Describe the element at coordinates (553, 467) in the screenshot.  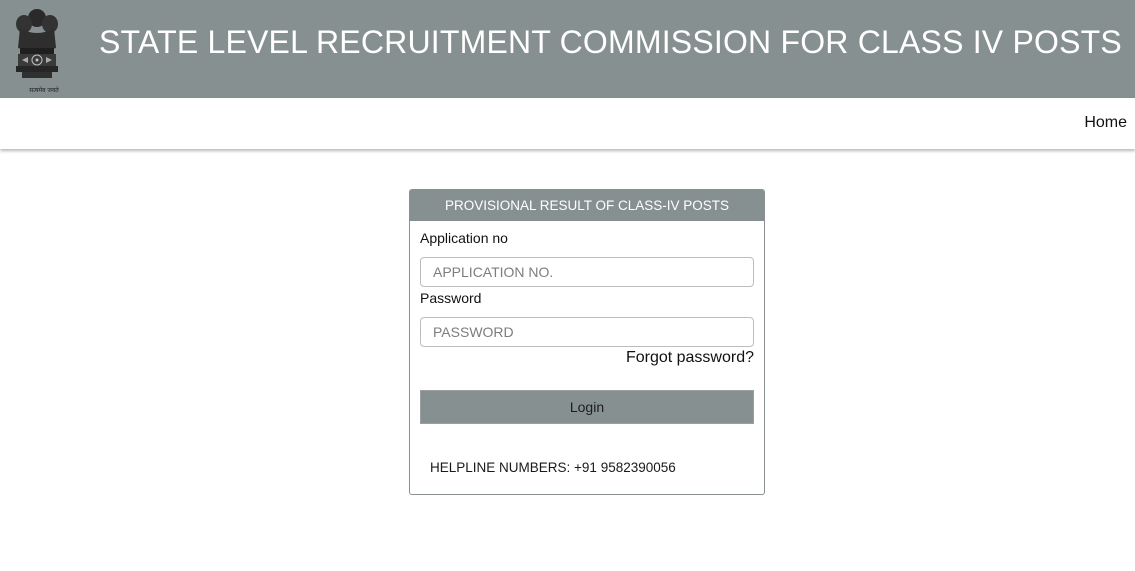
I see `helpline-numbers: HELPLINE NUMBERS: +91 9582390056` at that location.